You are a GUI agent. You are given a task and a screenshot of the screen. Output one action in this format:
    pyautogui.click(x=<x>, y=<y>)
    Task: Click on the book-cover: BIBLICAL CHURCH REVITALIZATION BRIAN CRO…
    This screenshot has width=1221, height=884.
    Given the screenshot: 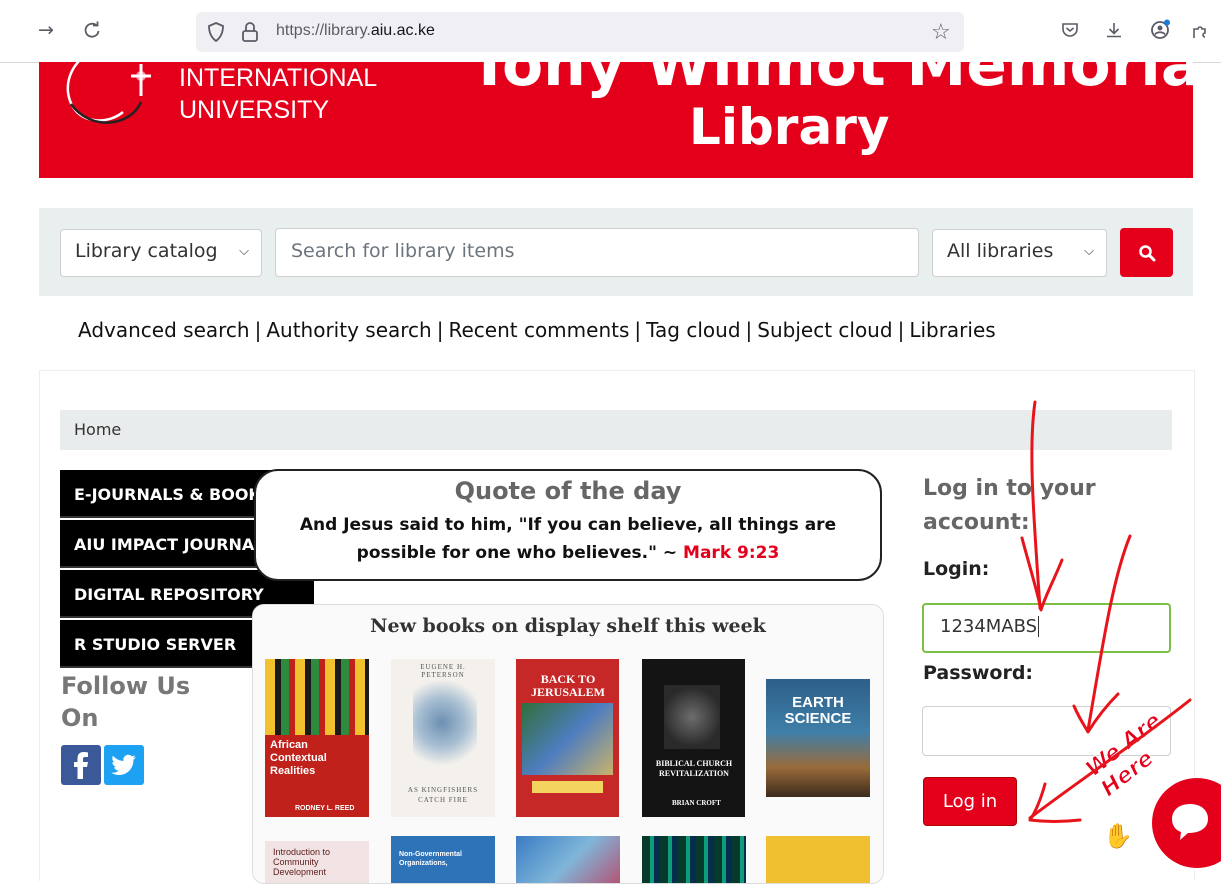 What is the action you would take?
    pyautogui.click(x=693, y=738)
    